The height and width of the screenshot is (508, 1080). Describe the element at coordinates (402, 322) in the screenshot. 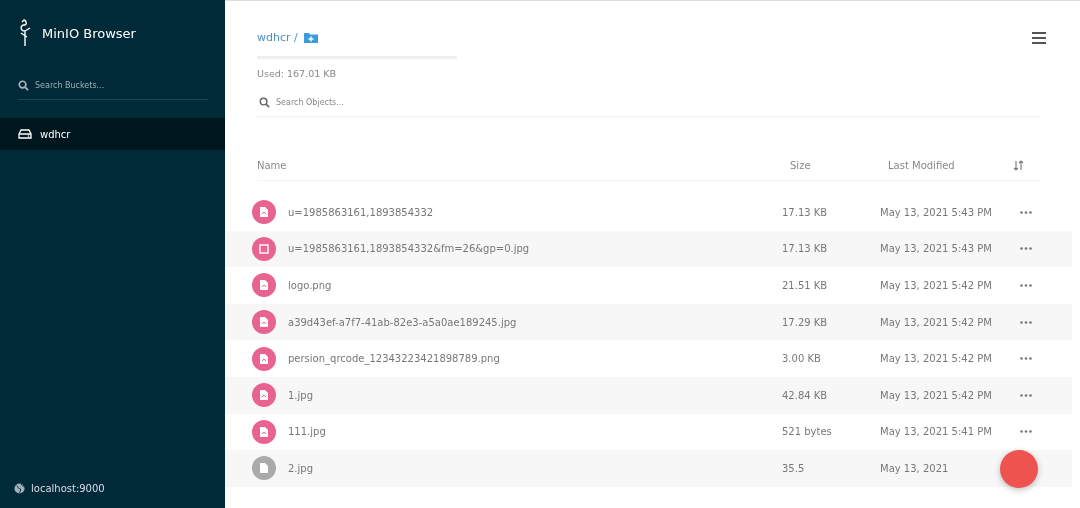

I see `file-name: a39d43ef-a7f7-41ab-82e3-a5a0ae189245.jpg` at that location.